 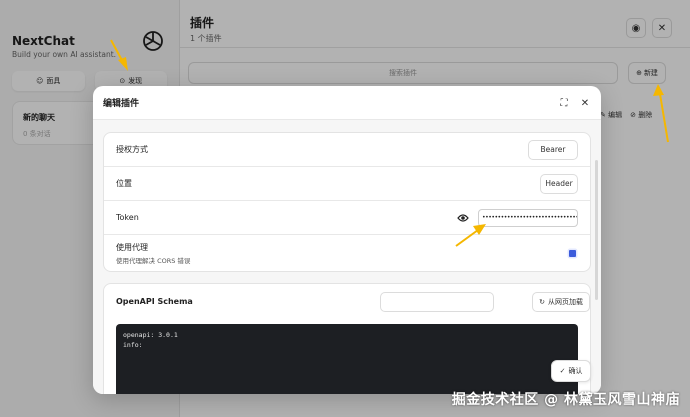 I want to click on arrow-to-new, so click(x=661, y=113).